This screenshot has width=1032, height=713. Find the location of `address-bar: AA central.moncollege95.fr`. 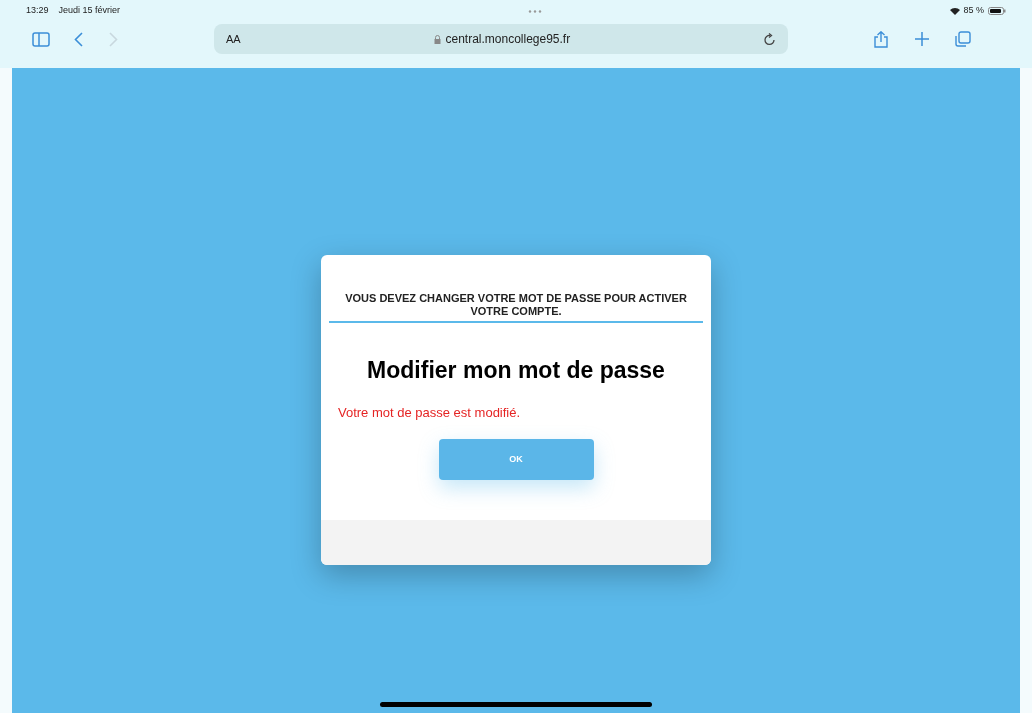

address-bar: AA central.moncollege95.fr is located at coordinates (501, 39).